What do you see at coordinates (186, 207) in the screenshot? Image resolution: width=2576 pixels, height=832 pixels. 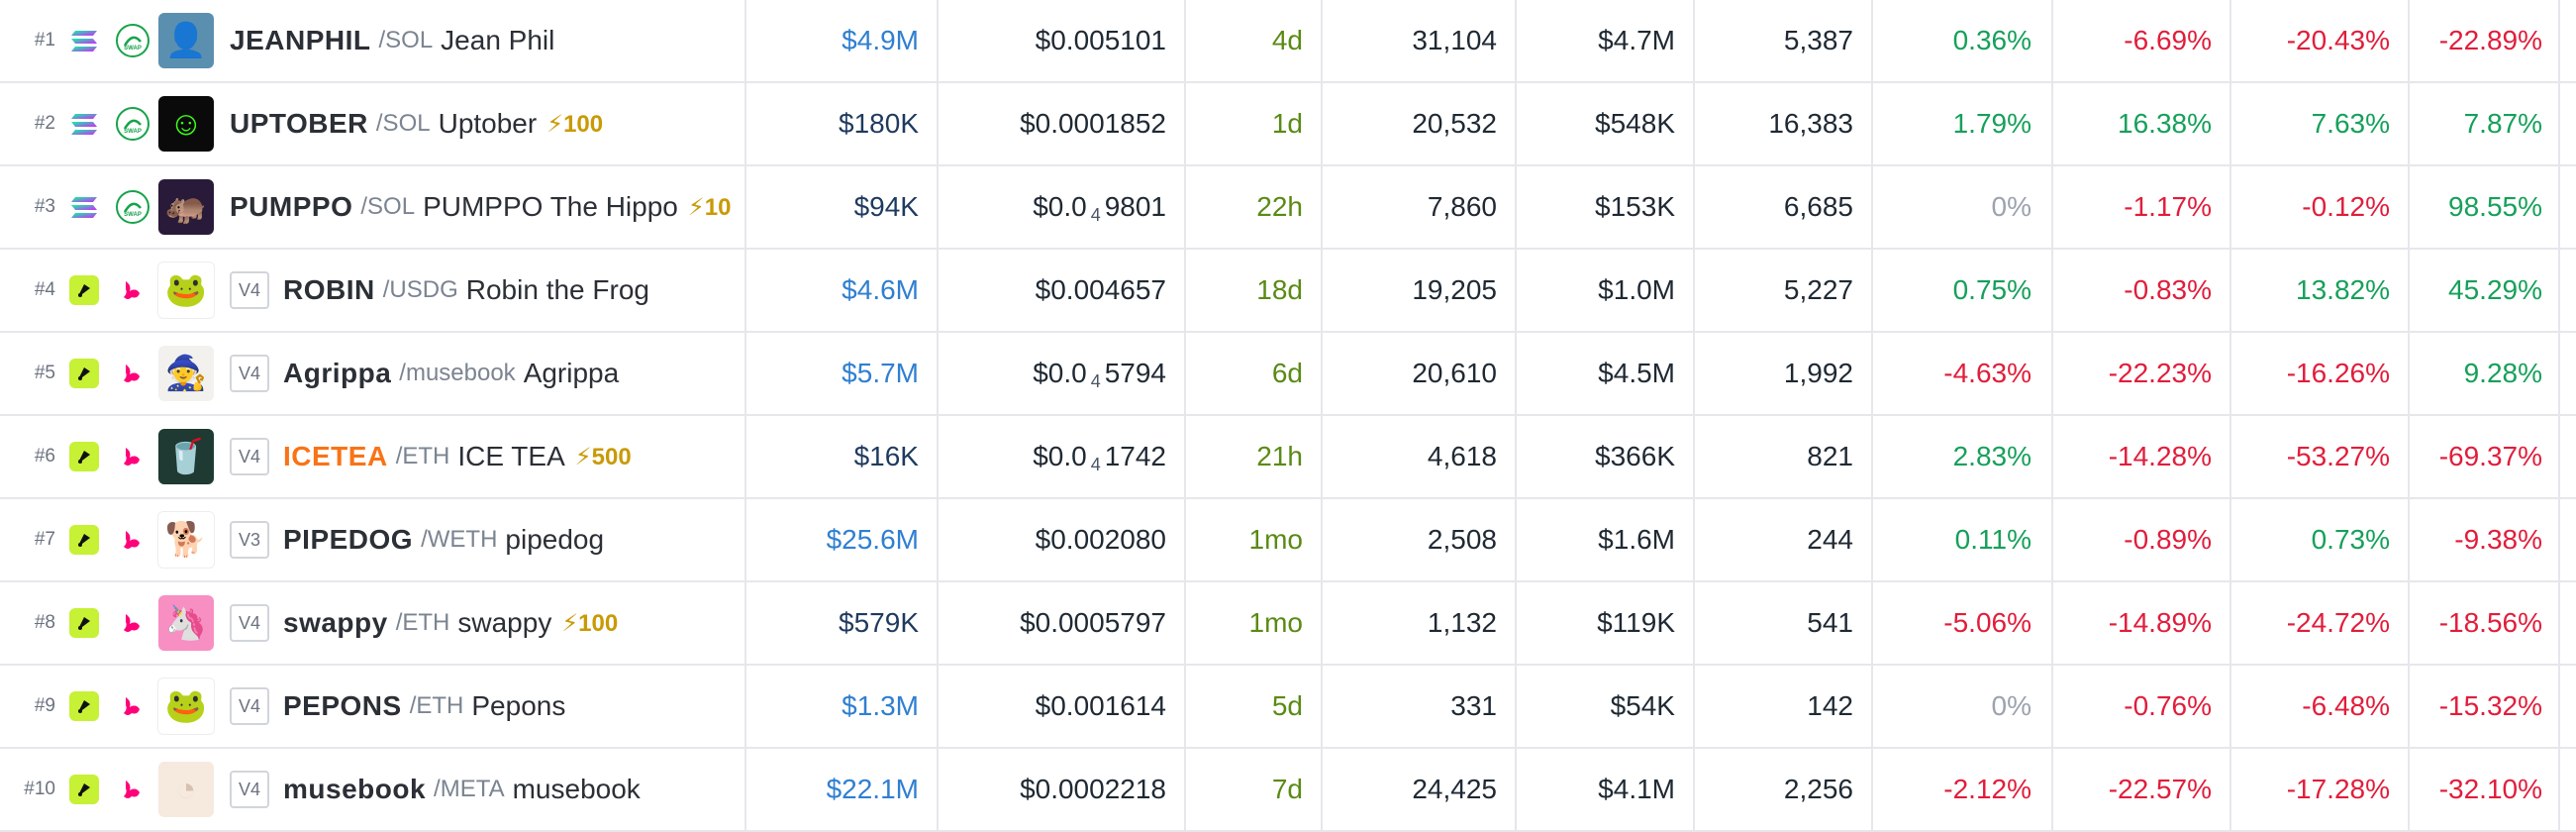 I see `pumppo-avatar: 🦛` at bounding box center [186, 207].